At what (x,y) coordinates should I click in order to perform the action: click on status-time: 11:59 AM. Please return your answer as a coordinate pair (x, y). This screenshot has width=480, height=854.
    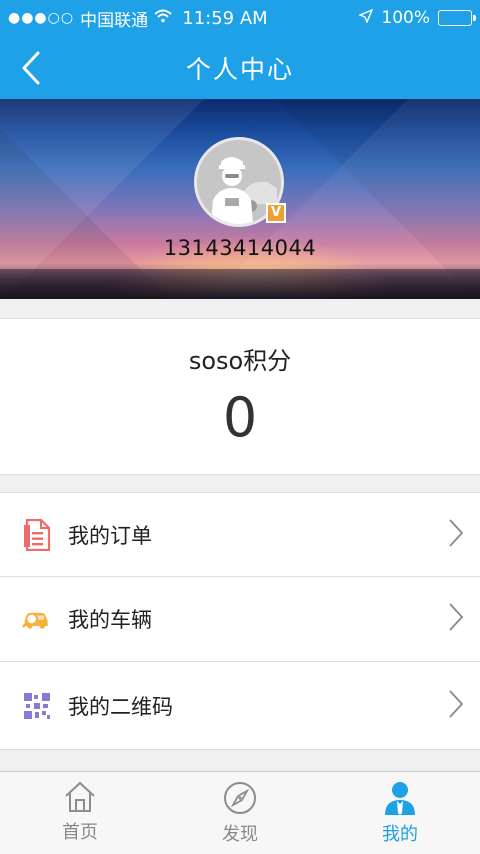
    Looking at the image, I should click on (225, 18).